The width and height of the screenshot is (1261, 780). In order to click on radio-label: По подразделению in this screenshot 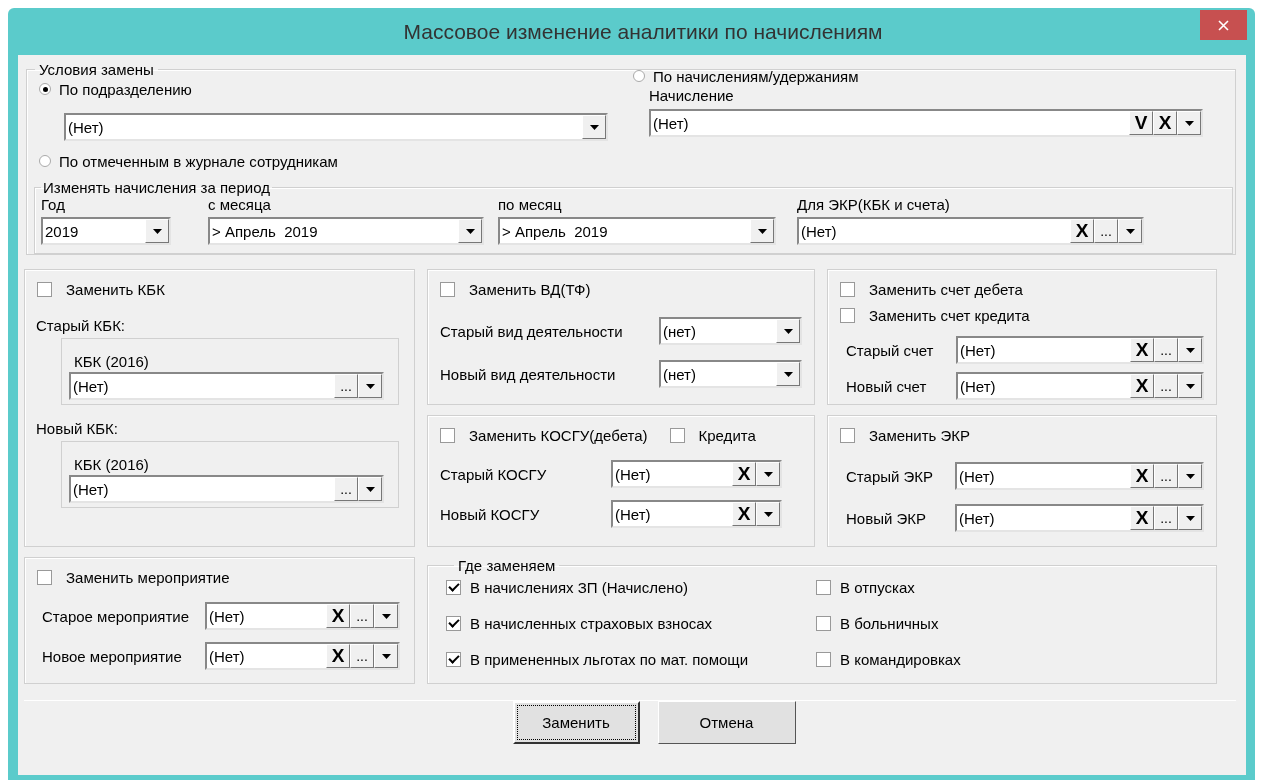, I will do `click(125, 89)`.